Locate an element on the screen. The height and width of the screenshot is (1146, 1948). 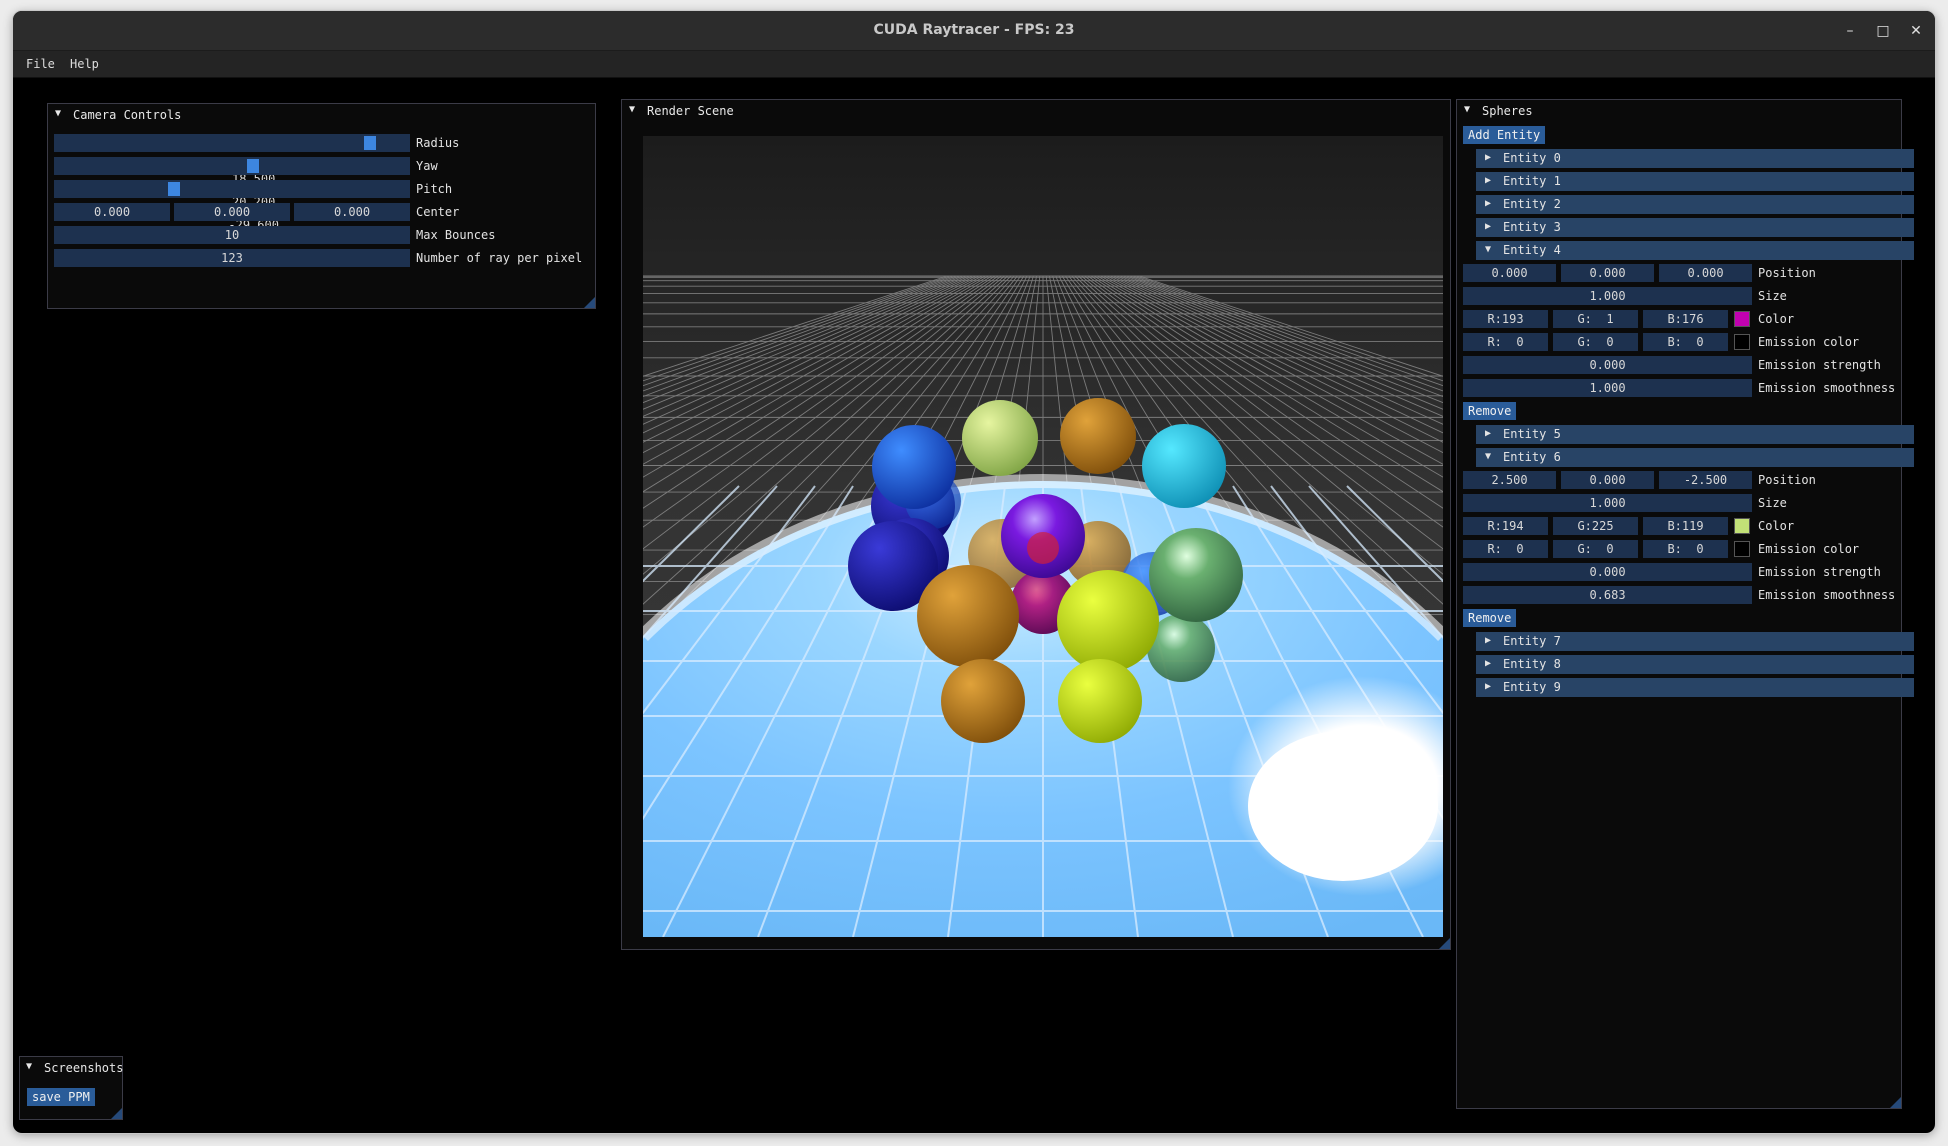
max-bounces-input: 10 is located at coordinates (232, 235).